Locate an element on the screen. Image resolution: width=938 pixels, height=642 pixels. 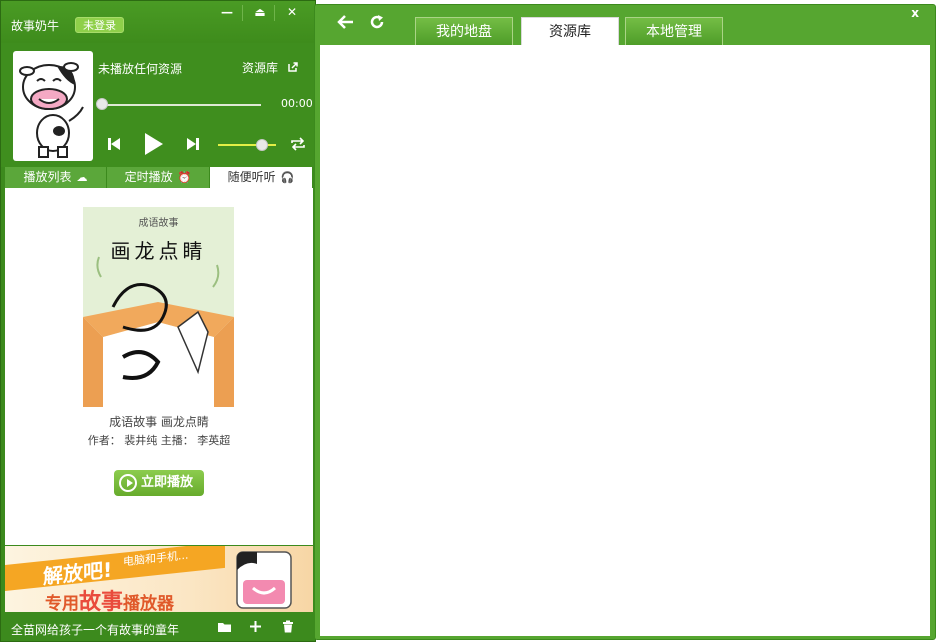
alarm-icon: ⏰ is located at coordinates (184, 177).